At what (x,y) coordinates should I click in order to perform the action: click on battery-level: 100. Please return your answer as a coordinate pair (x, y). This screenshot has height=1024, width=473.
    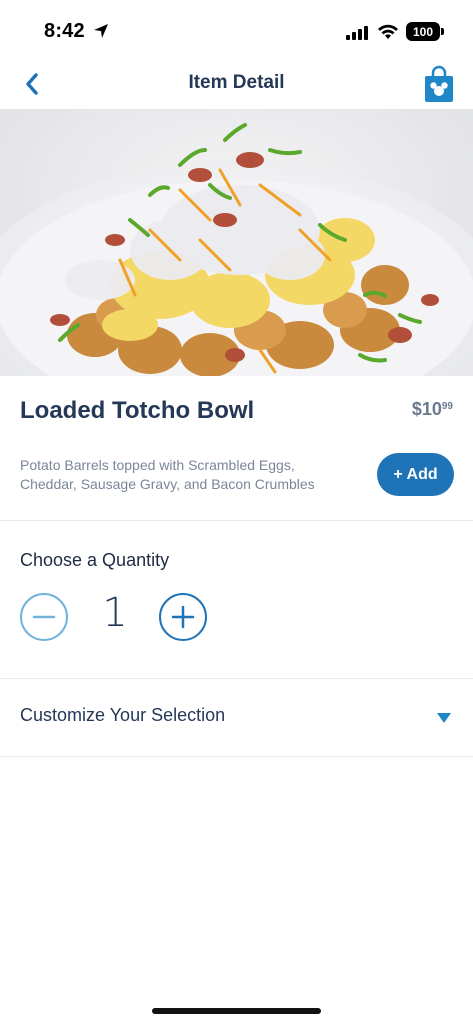
    Looking at the image, I should click on (423, 31).